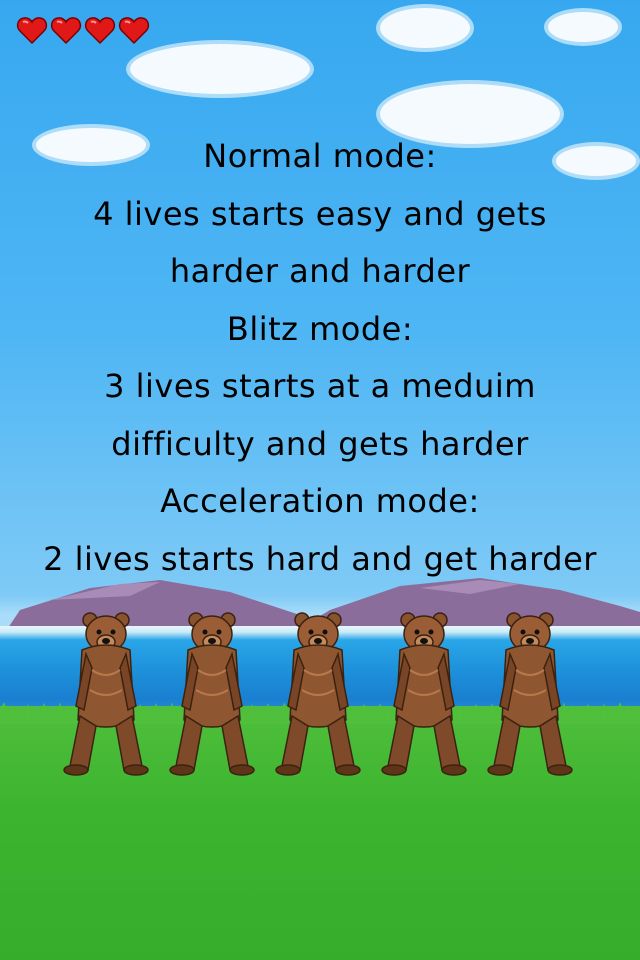  What do you see at coordinates (320, 213) in the screenshot?
I see `instruction-line: 4 lives starts easy and gets` at bounding box center [320, 213].